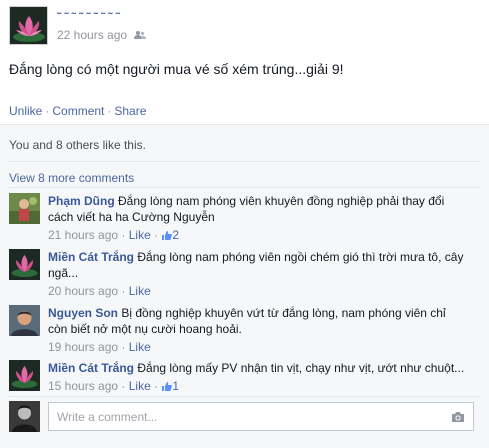 The height and width of the screenshot is (448, 489). I want to click on friends-icon, so click(140, 36).